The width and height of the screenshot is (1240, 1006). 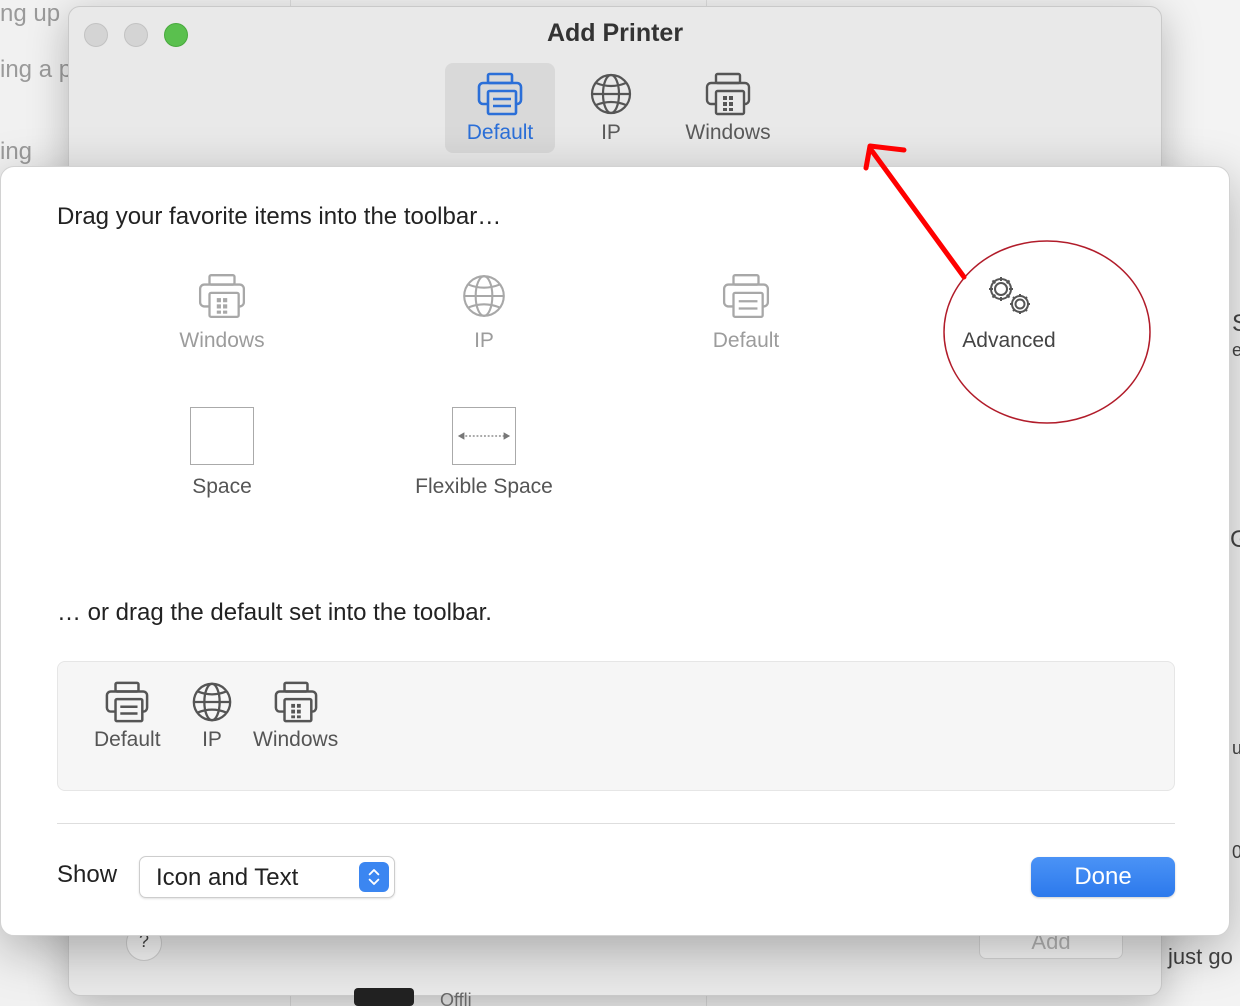 What do you see at coordinates (611, 132) in the screenshot?
I see `toolbar-item-label: IP` at bounding box center [611, 132].